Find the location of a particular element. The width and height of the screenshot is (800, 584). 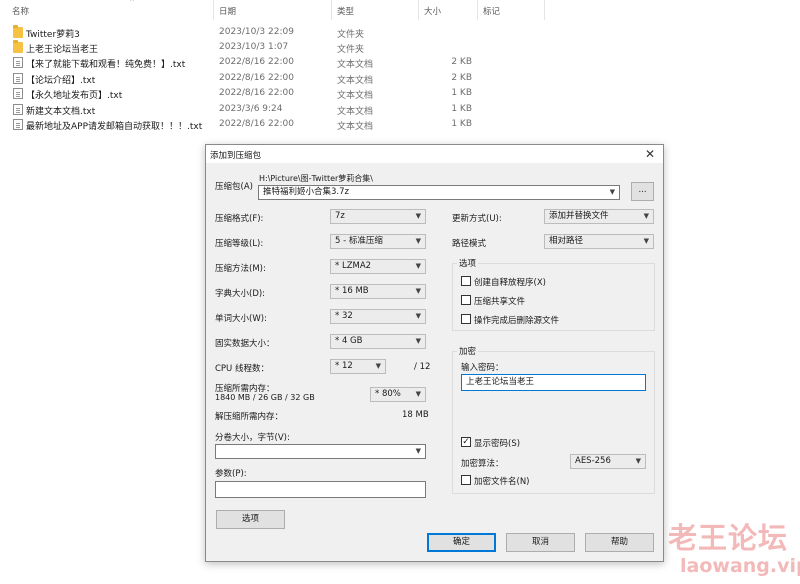

delete-after-label: 操作完成后删除源文件 is located at coordinates (517, 321).